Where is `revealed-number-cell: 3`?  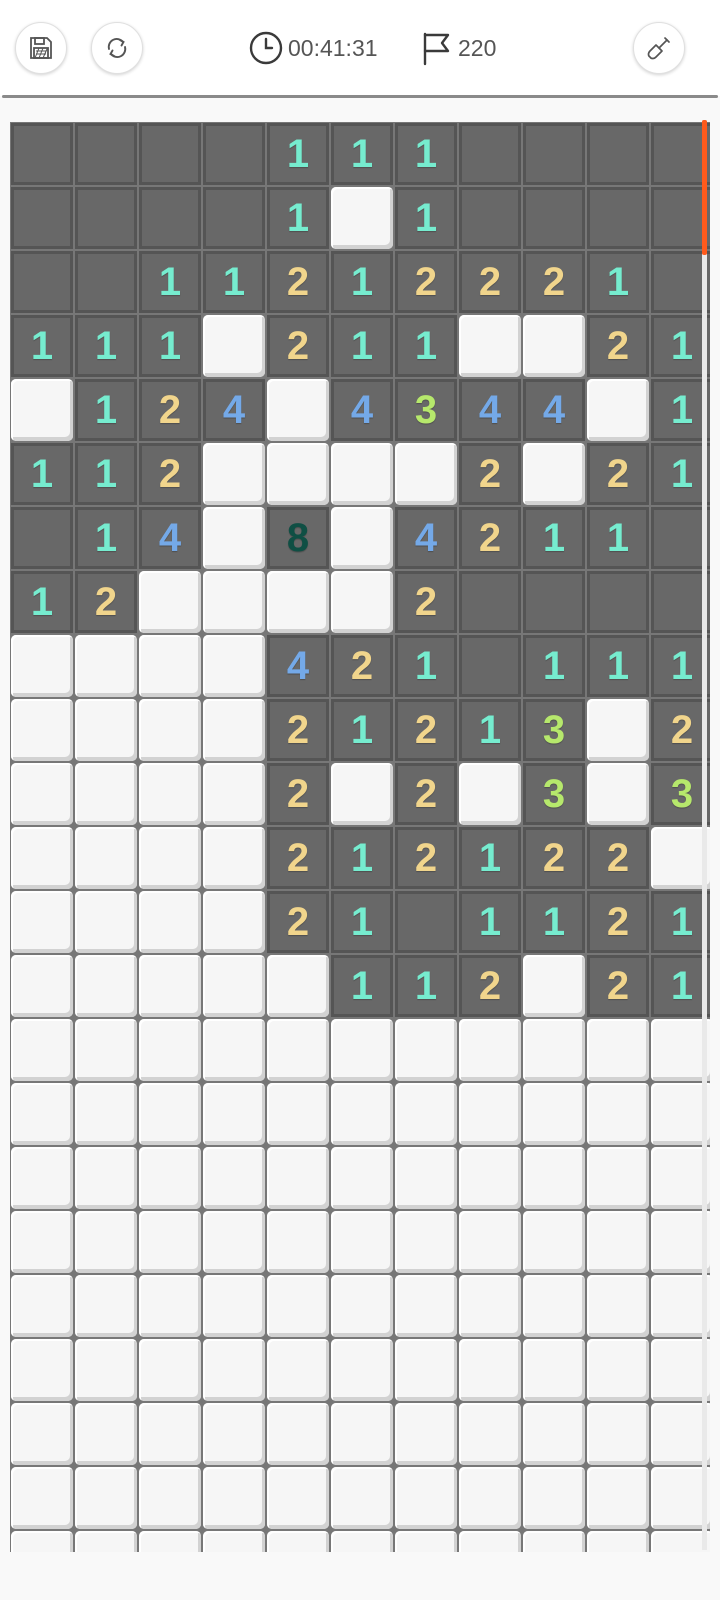
revealed-number-cell: 3 is located at coordinates (554, 730).